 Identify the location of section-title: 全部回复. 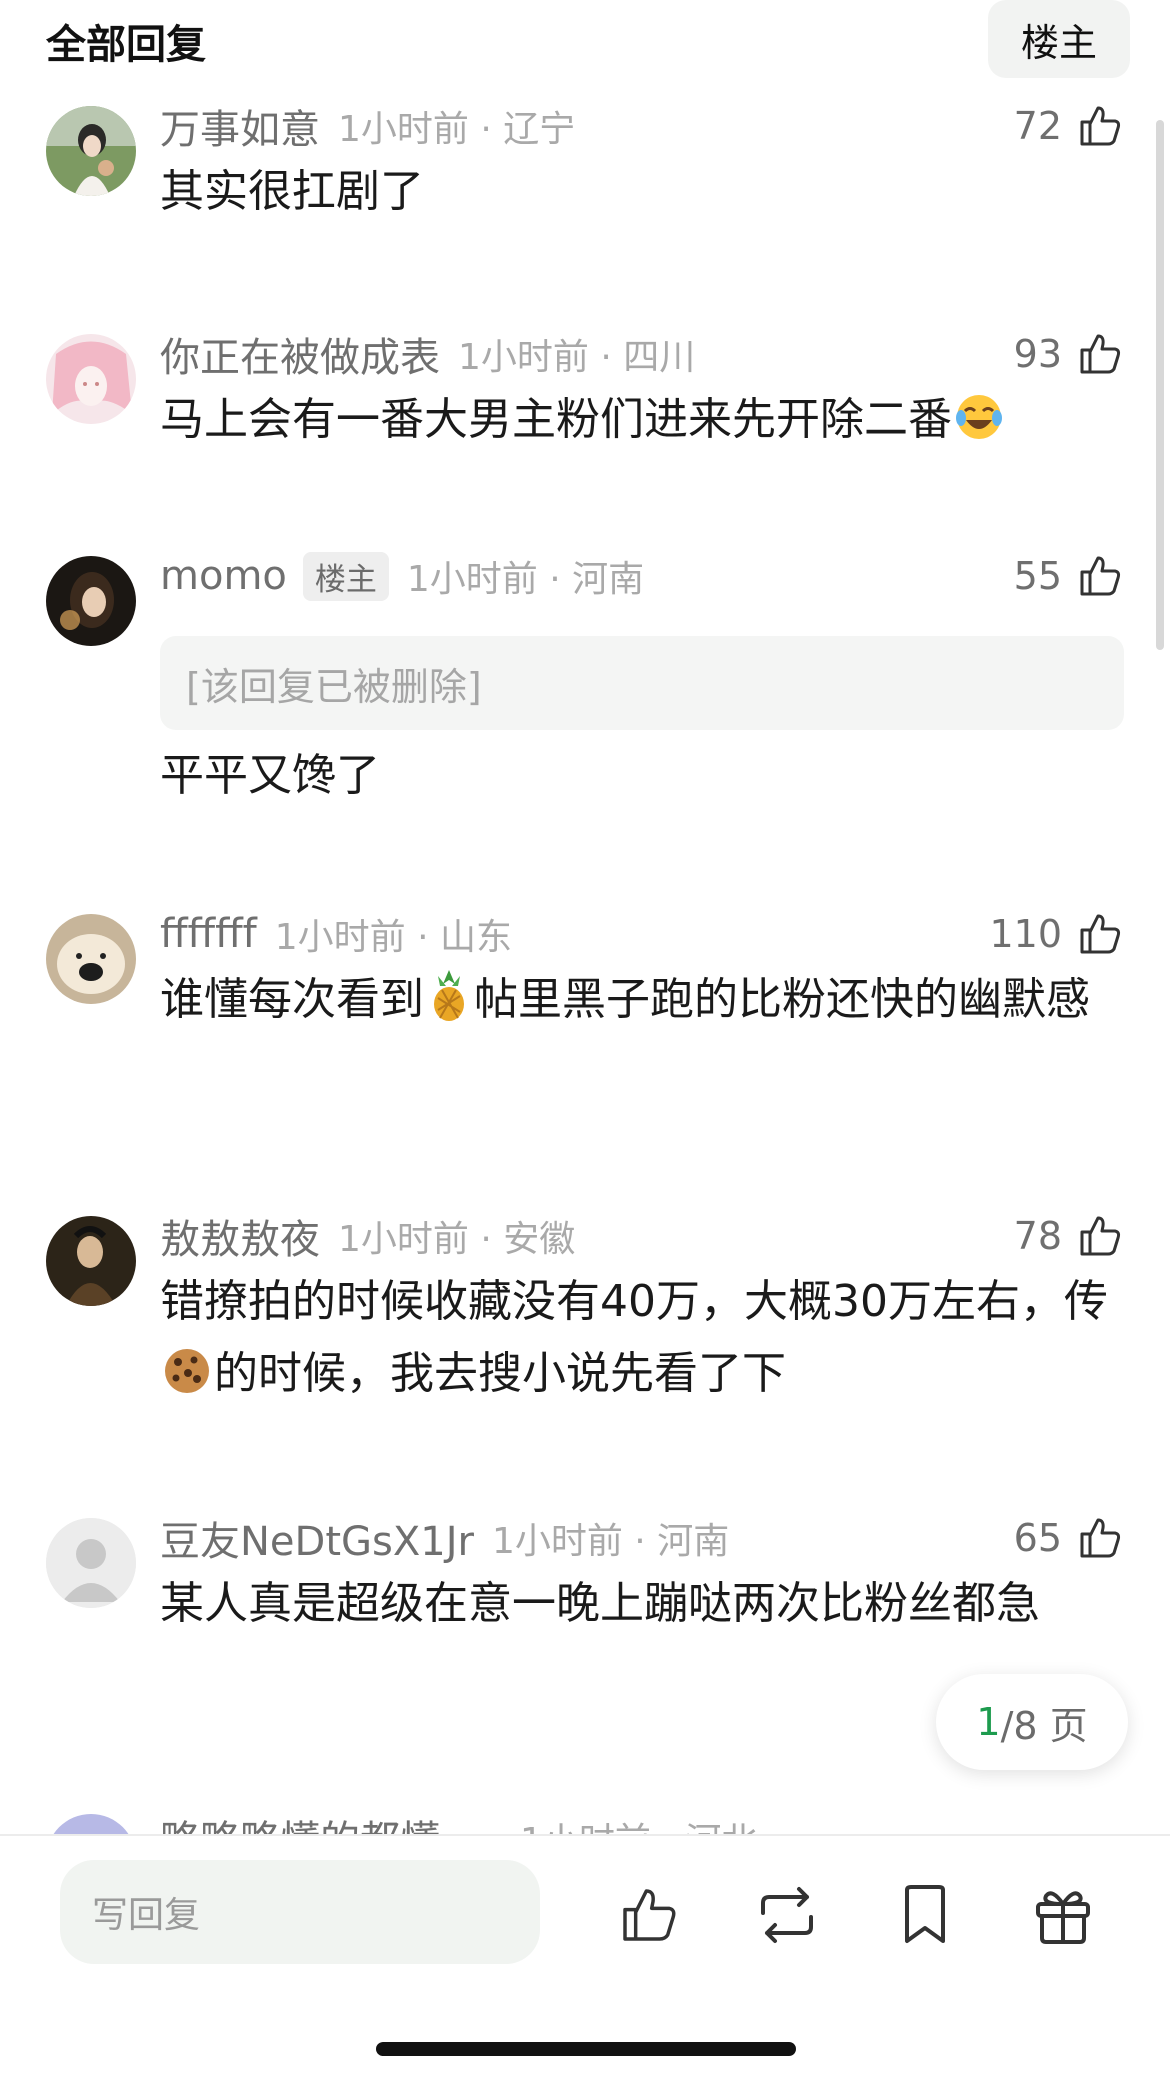
(126, 45).